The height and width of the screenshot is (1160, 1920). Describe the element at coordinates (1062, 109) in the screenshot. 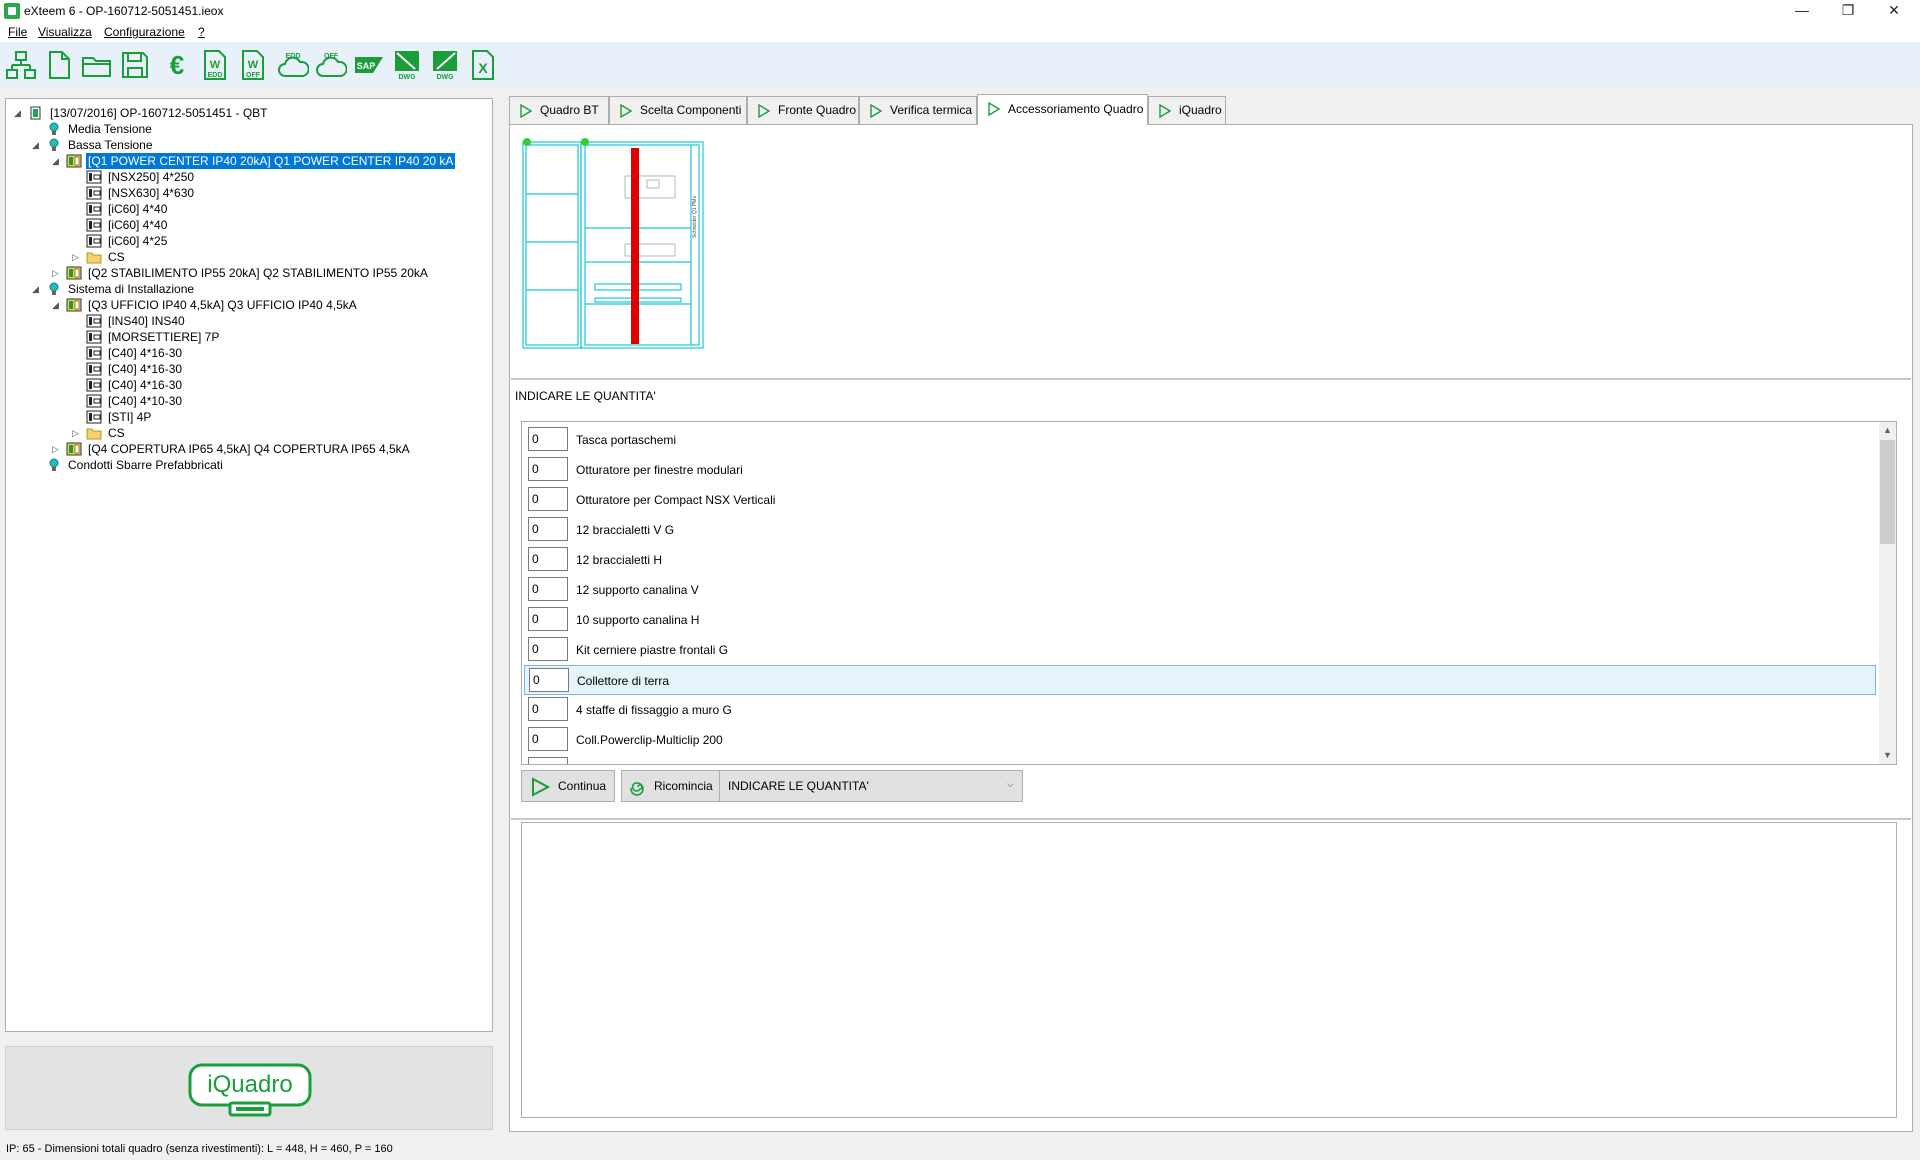

I see `tab-accessoriamento-quadro: Accessoriamento Quadro` at that location.